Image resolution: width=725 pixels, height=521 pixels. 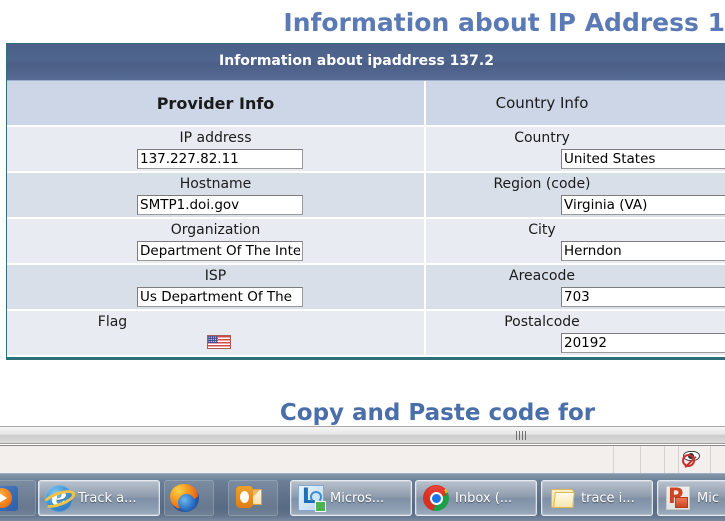 What do you see at coordinates (215, 184) in the screenshot?
I see `label-hostname: Hostname` at bounding box center [215, 184].